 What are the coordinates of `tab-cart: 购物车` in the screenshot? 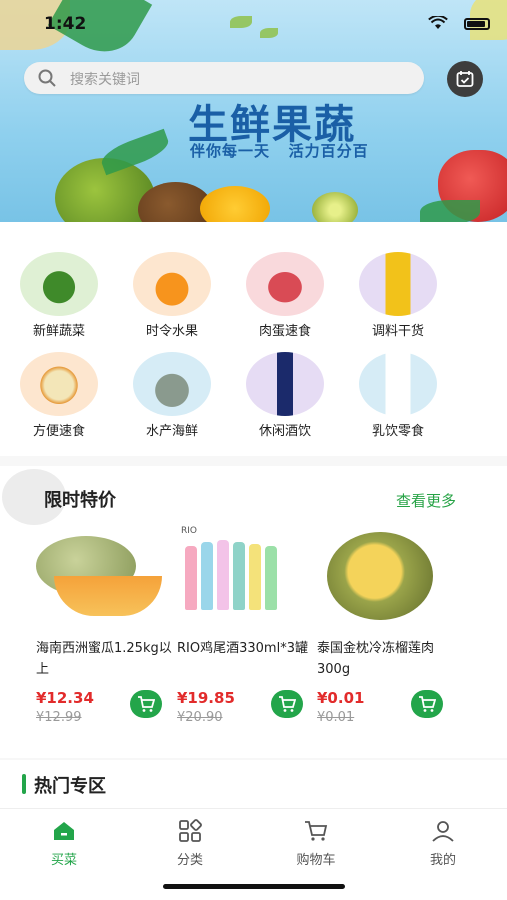 It's located at (316, 842).